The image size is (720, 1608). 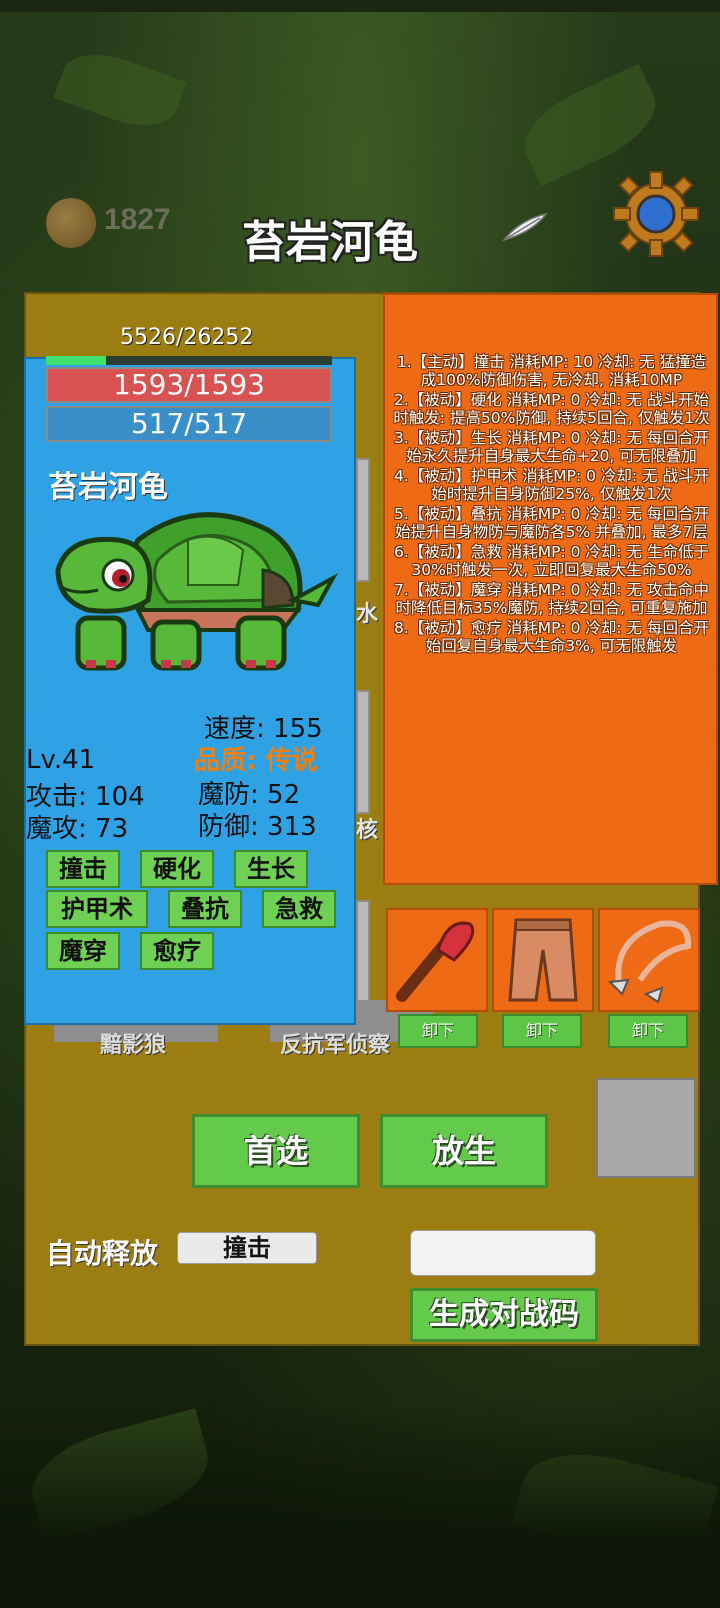 What do you see at coordinates (335, 1045) in the screenshot?
I see `pet-slot-label: 反抗军侦察` at bounding box center [335, 1045].